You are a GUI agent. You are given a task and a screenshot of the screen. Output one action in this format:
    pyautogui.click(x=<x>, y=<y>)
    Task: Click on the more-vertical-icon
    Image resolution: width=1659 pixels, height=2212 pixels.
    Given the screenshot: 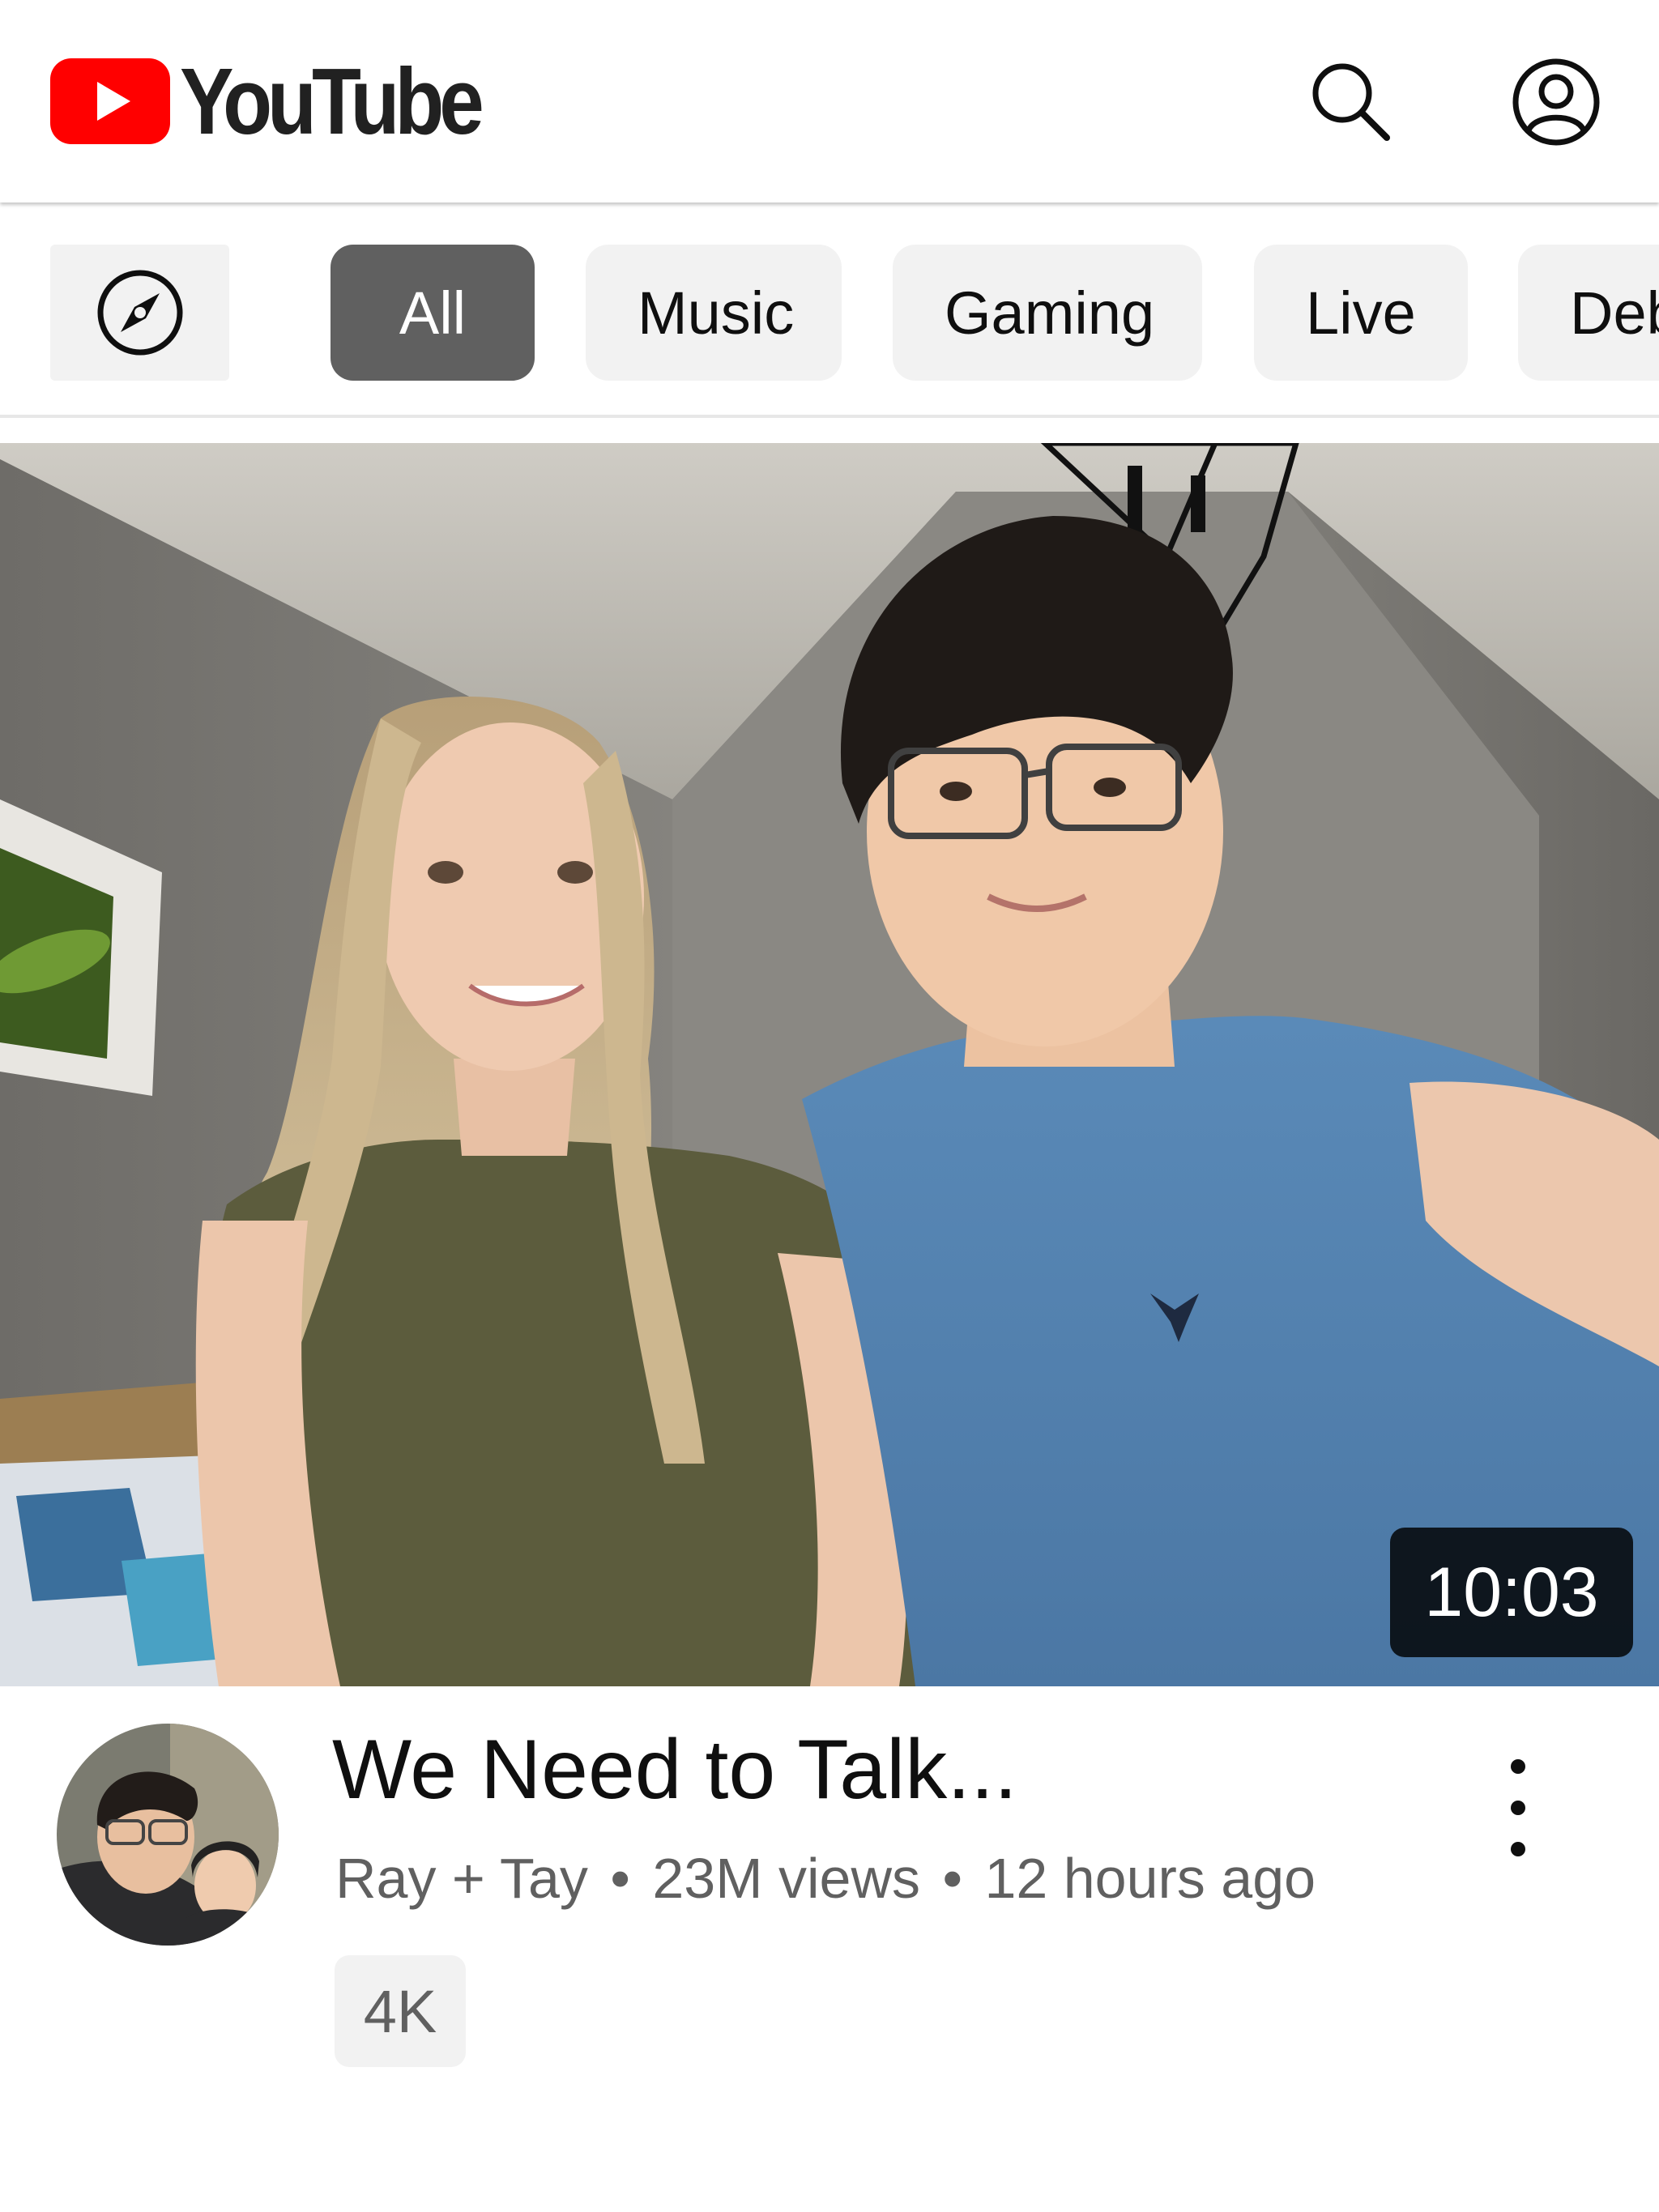 What is the action you would take?
    pyautogui.click(x=1518, y=1808)
    